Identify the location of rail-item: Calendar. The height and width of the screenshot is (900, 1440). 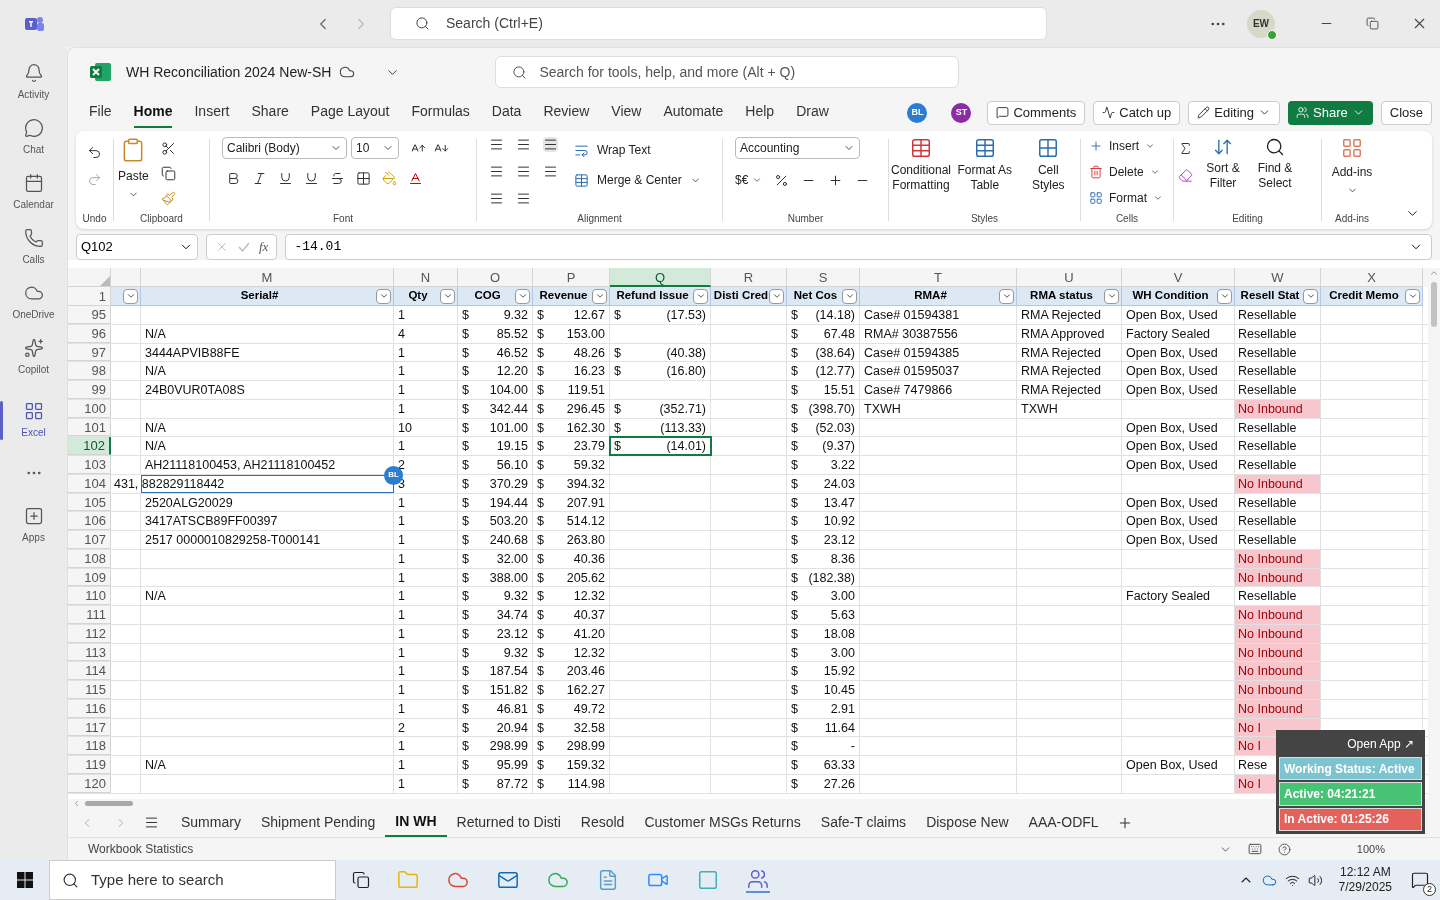
(33, 192).